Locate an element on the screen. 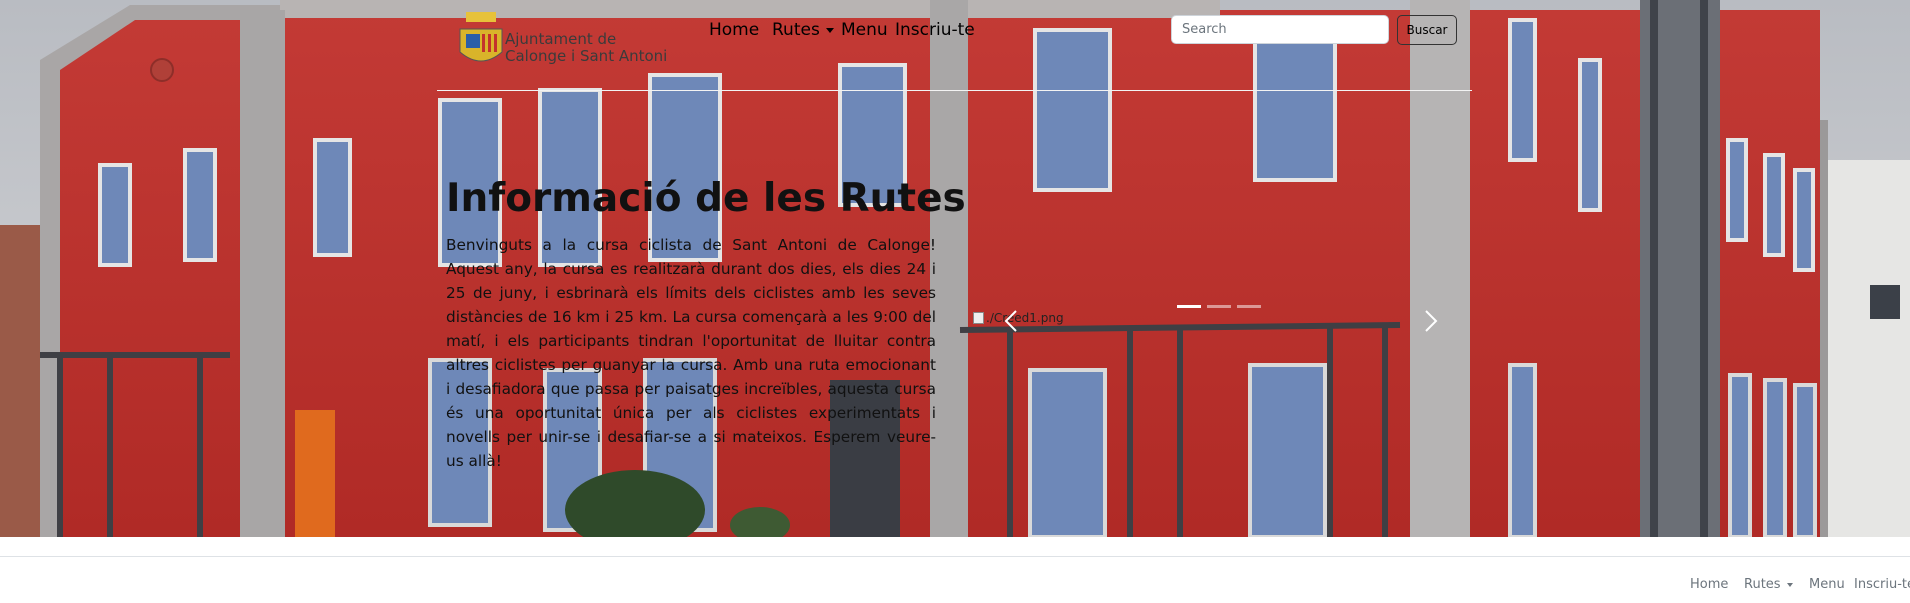  footer-nav-menu: Menu is located at coordinates (1827, 584).